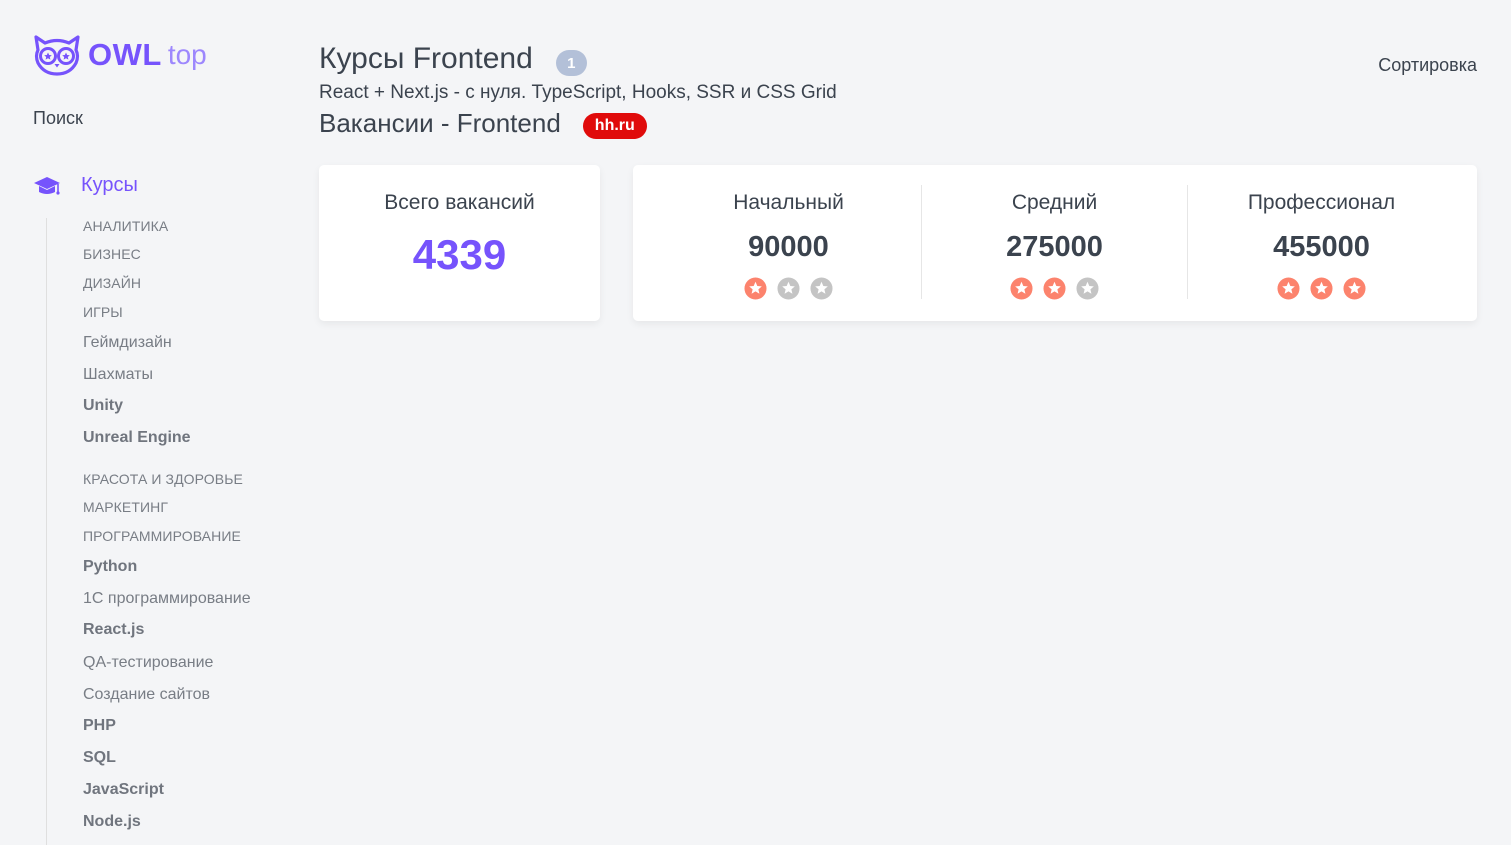 Image resolution: width=1511 pixels, height=845 pixels. What do you see at coordinates (1321, 202) in the screenshot?
I see `level-label: Профессионал` at bounding box center [1321, 202].